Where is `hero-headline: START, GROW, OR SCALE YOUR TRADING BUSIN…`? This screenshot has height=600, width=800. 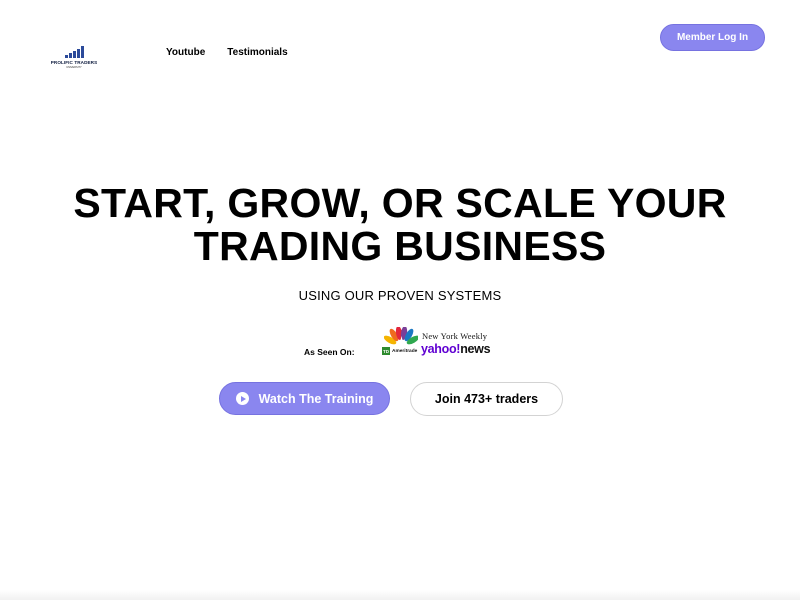 hero-headline: START, GROW, OR SCALE YOUR TRADING BUSIN… is located at coordinates (400, 225).